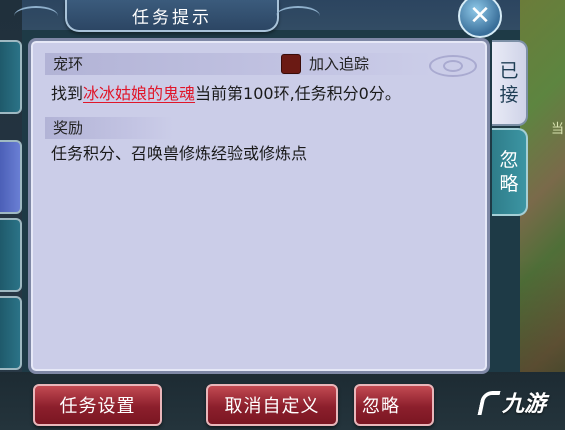 The image size is (565, 430). What do you see at coordinates (510, 83) in the screenshot?
I see `tab-accepted: 已 接` at bounding box center [510, 83].